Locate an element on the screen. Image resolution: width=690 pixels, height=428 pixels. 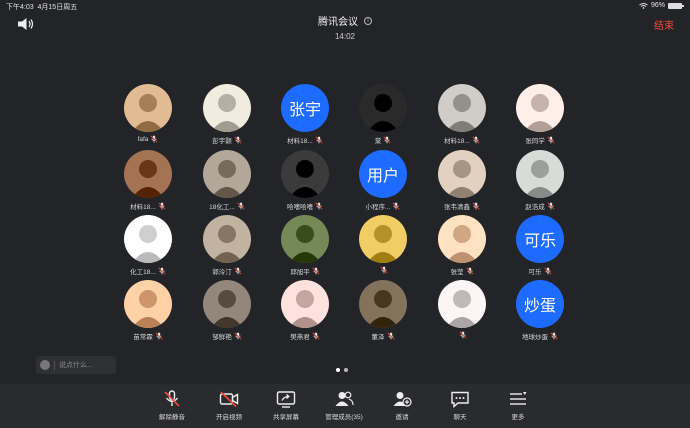
toolbar-button-members: 管理成员(35) is located at coordinates (344, 408).